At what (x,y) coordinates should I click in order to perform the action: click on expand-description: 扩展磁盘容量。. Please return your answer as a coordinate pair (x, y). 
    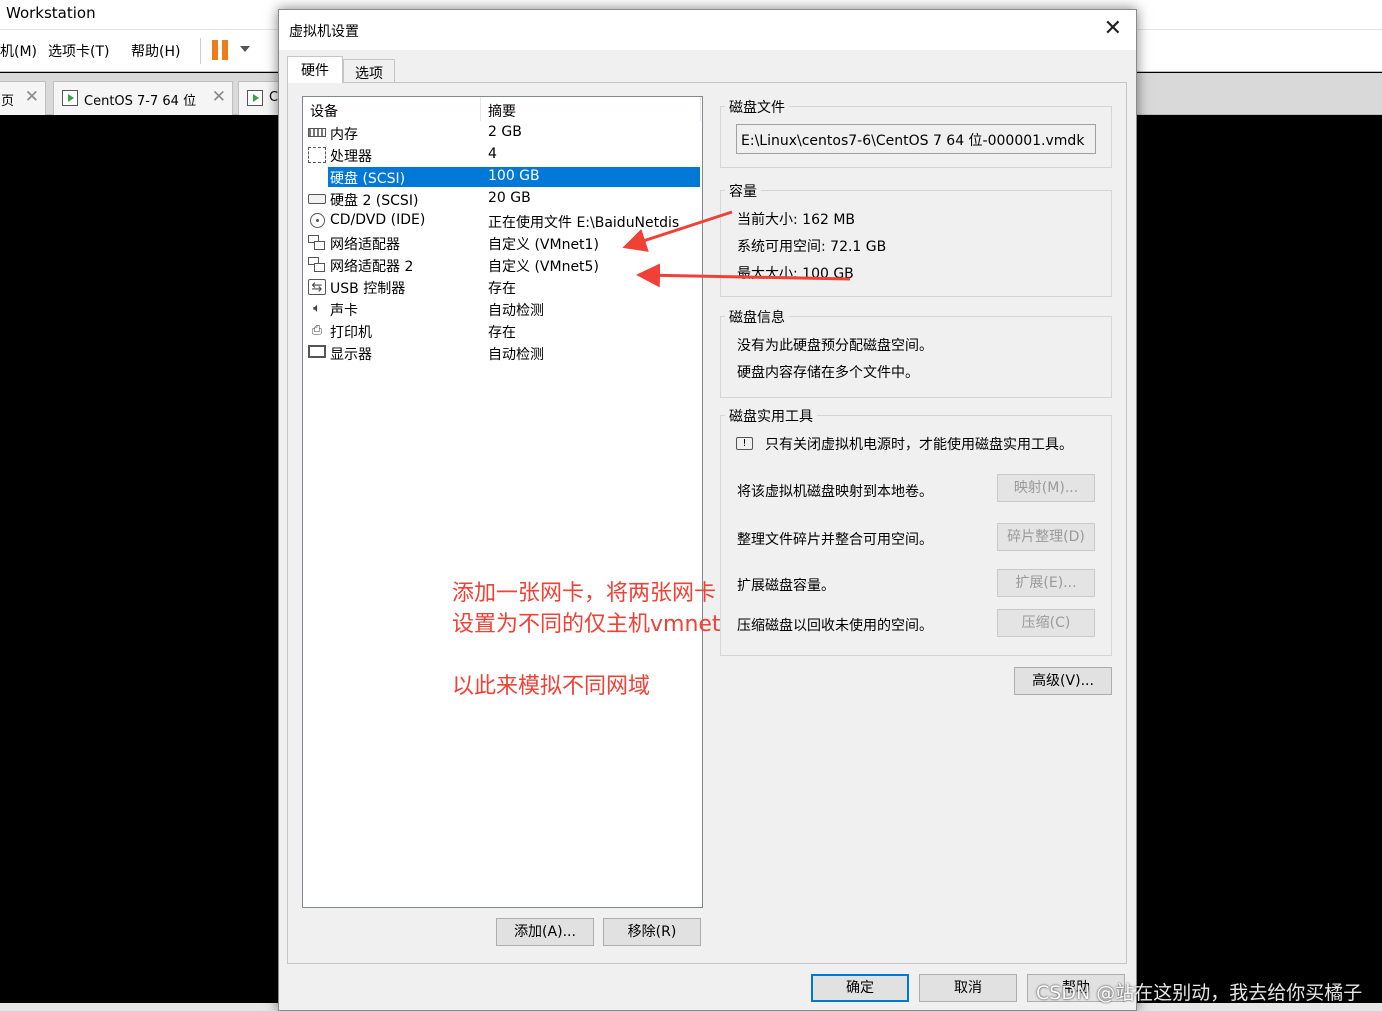
    Looking at the image, I should click on (786, 586).